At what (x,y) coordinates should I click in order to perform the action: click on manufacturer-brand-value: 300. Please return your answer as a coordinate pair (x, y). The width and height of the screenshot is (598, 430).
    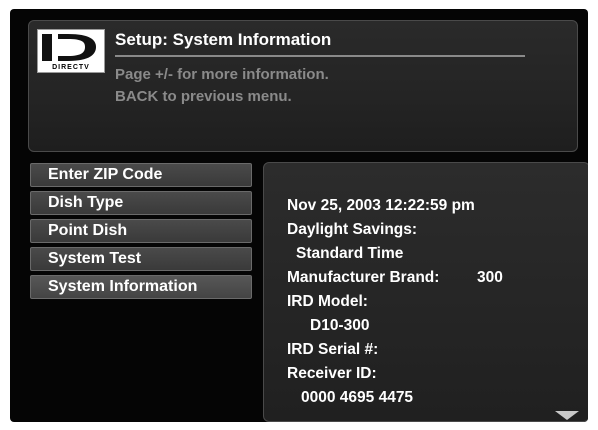
    Looking at the image, I should click on (490, 277).